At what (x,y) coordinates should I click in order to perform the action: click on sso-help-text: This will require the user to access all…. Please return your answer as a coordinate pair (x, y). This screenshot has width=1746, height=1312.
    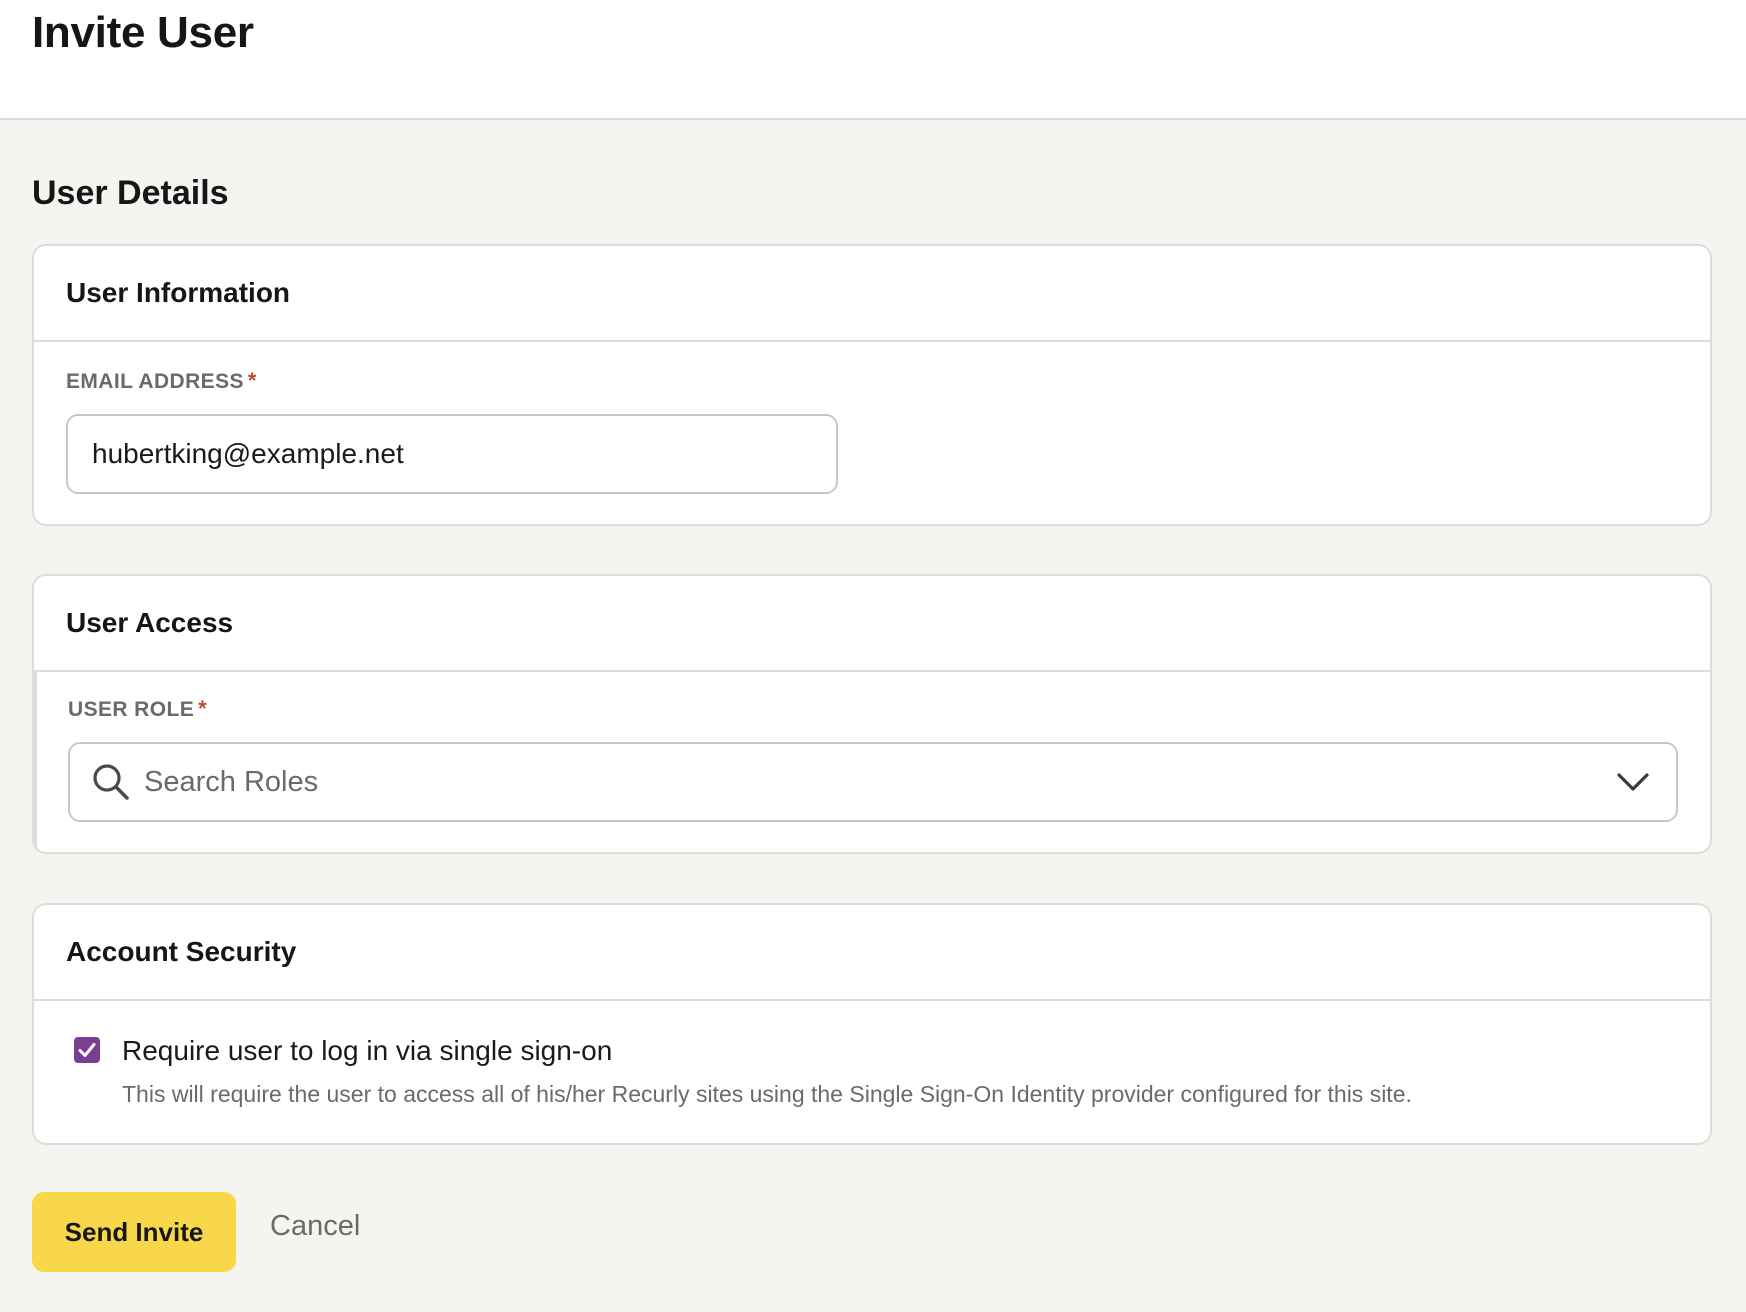
    Looking at the image, I should click on (767, 1094).